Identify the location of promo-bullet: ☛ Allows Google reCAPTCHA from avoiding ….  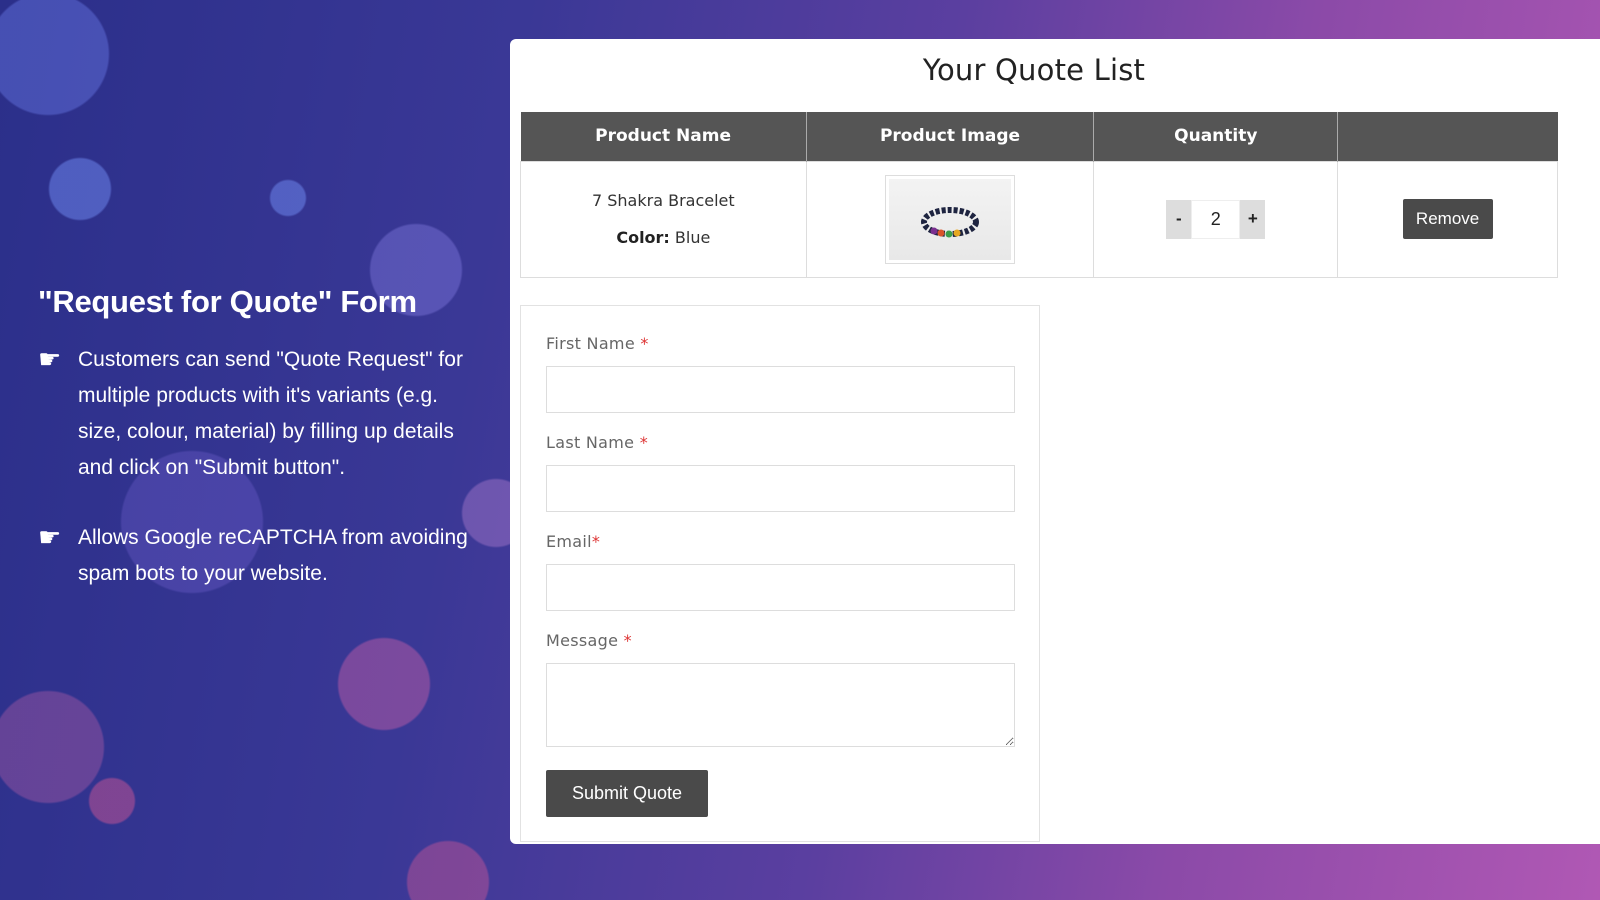
(258, 556).